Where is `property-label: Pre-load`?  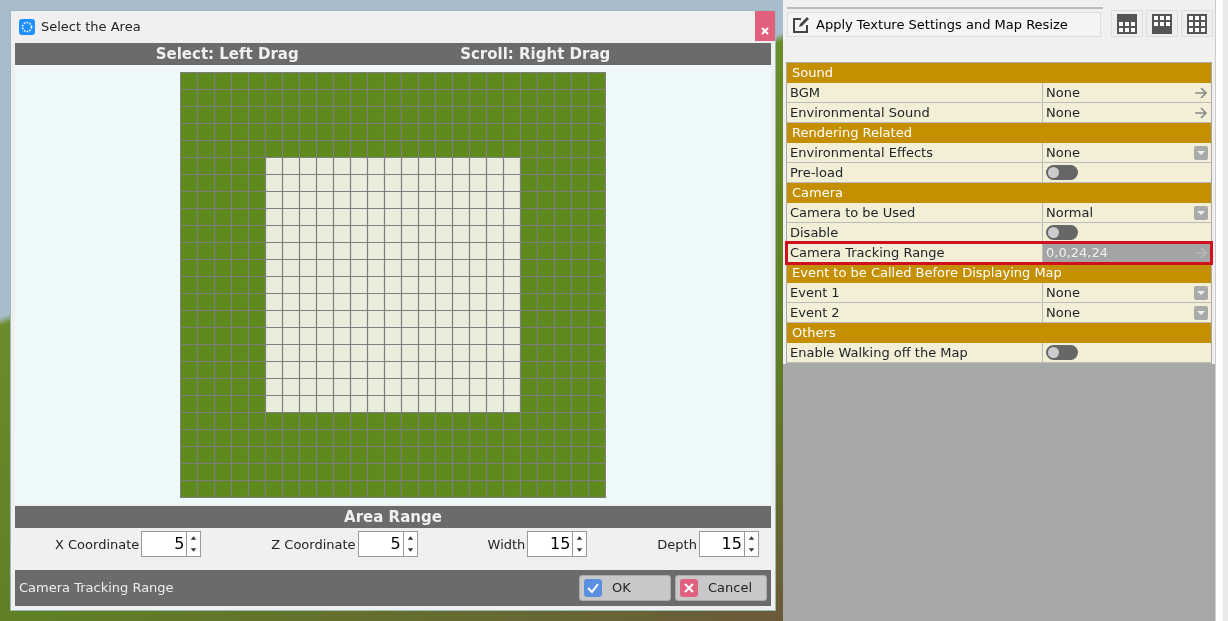 property-label: Pre-load is located at coordinates (915, 172).